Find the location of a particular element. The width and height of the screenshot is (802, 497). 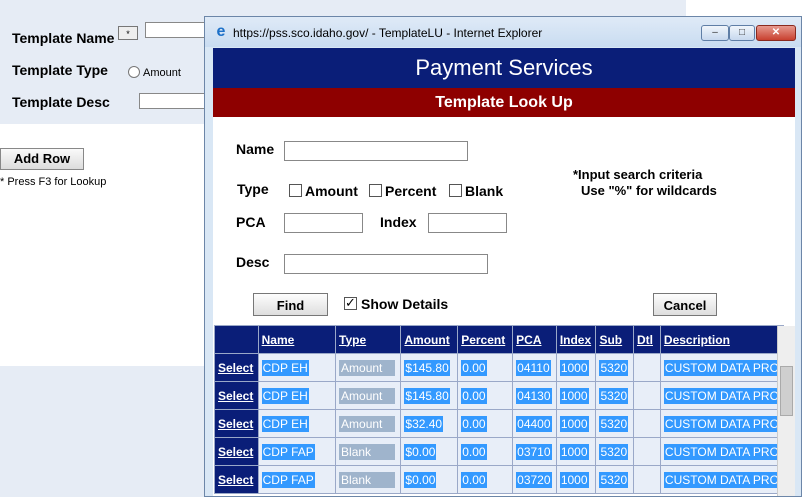

background-band is located at coordinates (105, 431).